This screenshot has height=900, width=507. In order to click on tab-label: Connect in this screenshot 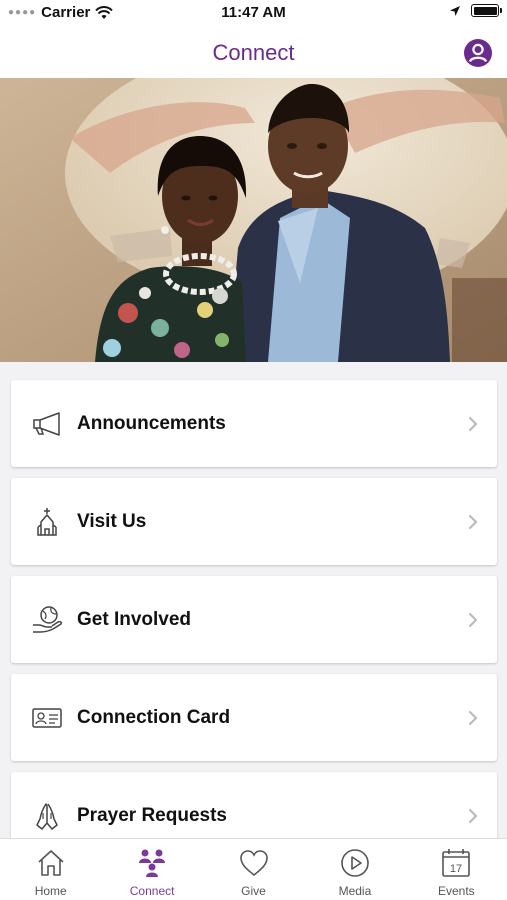, I will do `click(152, 891)`.